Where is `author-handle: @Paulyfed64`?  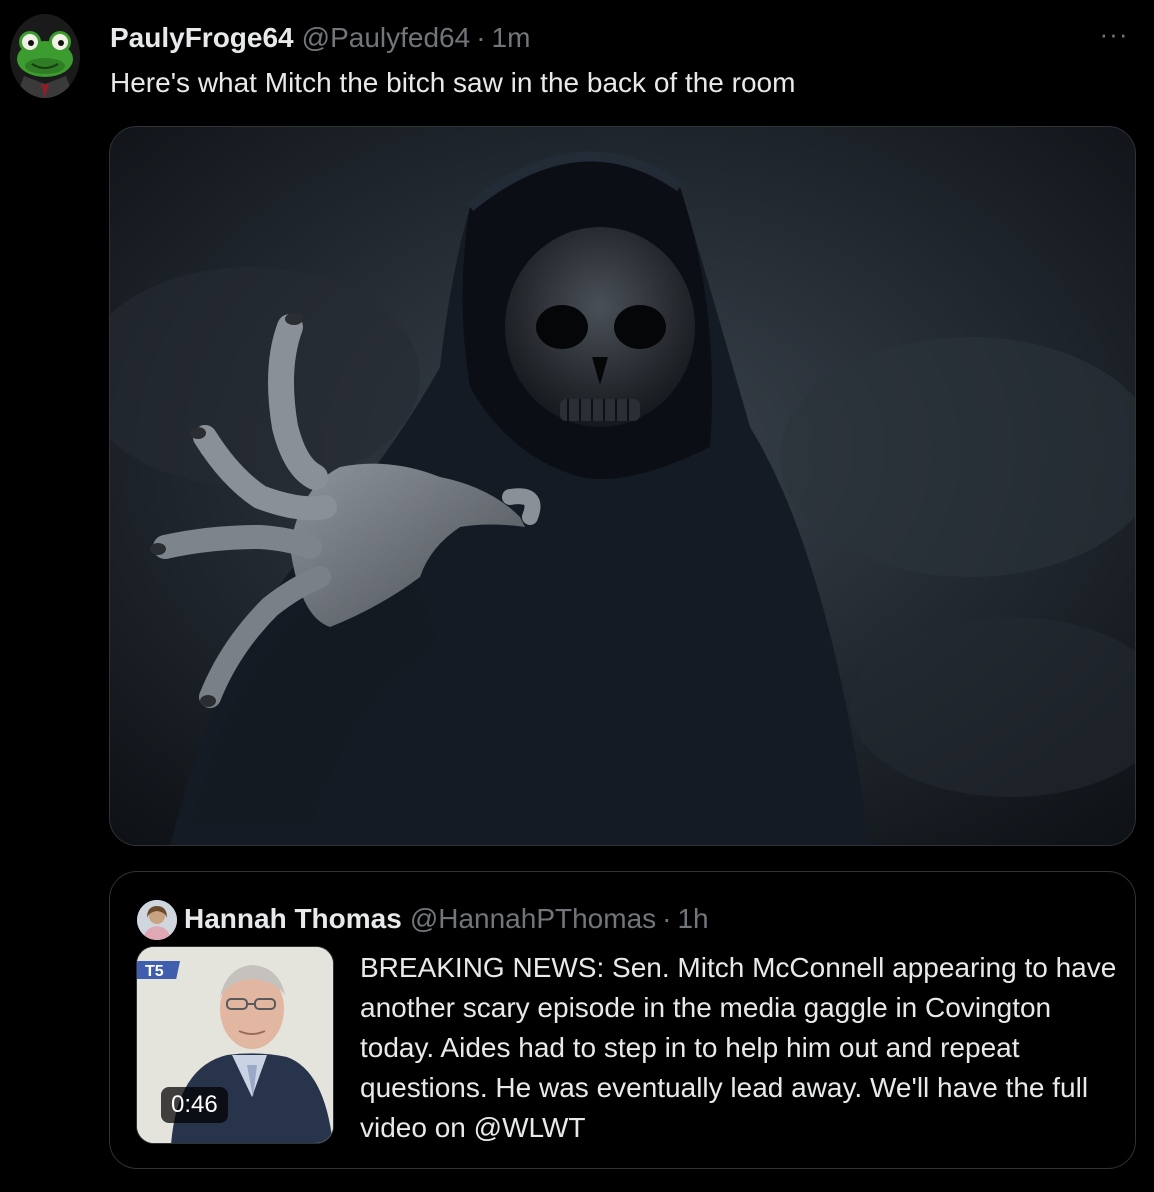 author-handle: @Paulyfed64 is located at coordinates (386, 38).